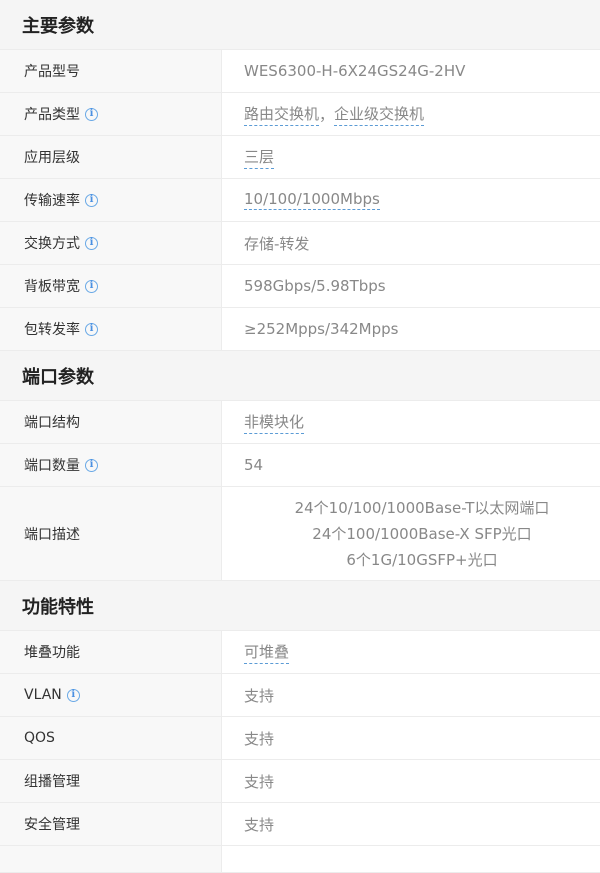 This screenshot has height=873, width=600. What do you see at coordinates (422, 533) in the screenshot?
I see `port-description-line: 24个100/1000Base-X SFP光口` at bounding box center [422, 533].